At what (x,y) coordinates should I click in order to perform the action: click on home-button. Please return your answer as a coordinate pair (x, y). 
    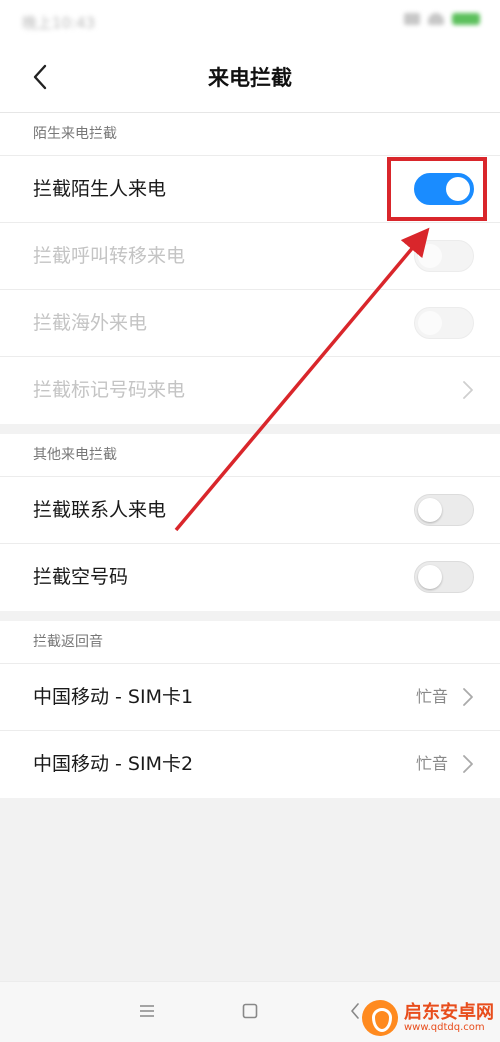
    Looking at the image, I should click on (250, 1011).